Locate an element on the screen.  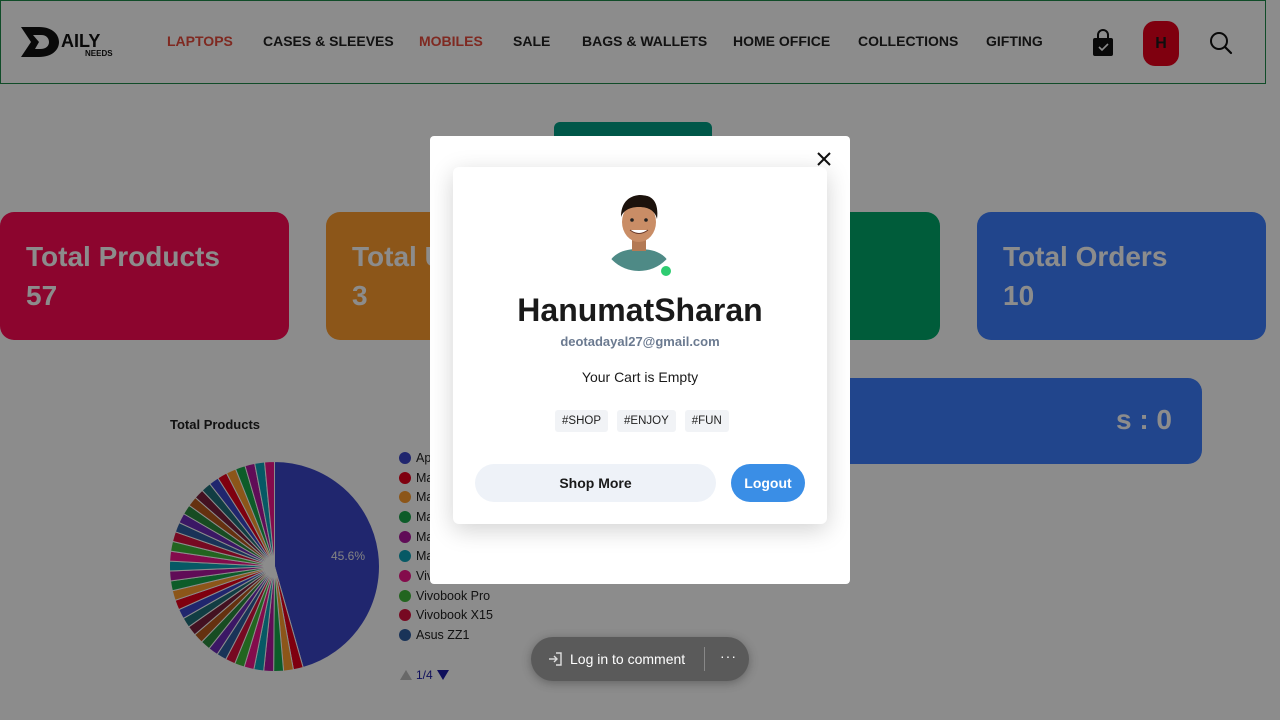
tag-enjoy: #ENJOY is located at coordinates (646, 421).